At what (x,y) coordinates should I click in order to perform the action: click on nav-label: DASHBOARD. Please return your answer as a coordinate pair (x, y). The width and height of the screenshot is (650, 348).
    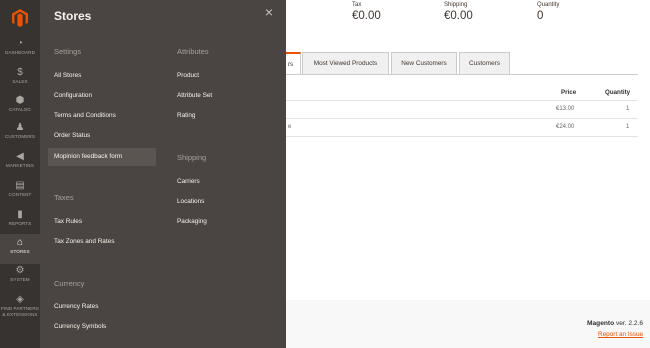
    Looking at the image, I should click on (20, 52).